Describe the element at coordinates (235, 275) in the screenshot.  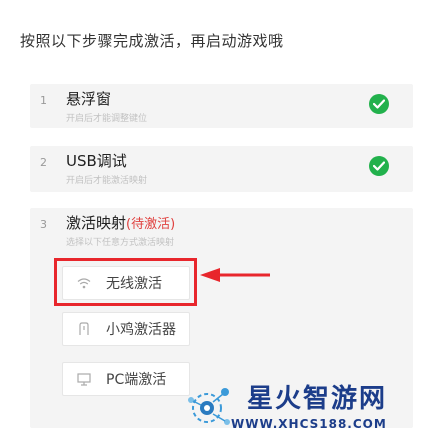
I see `pointer-arrow-icon` at that location.